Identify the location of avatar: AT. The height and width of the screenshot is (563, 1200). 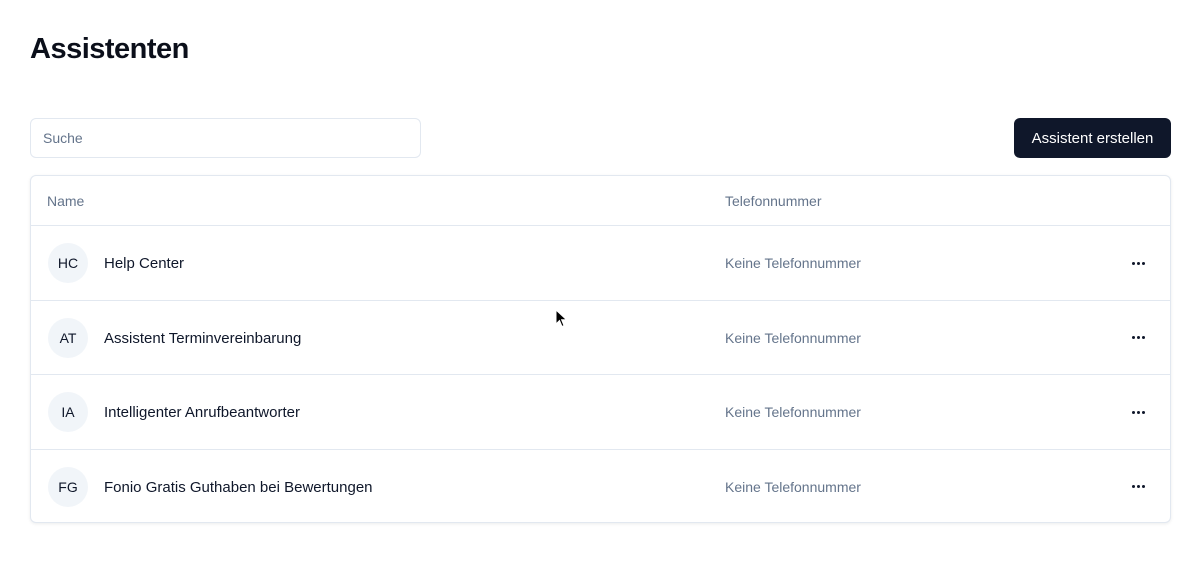
(68, 337).